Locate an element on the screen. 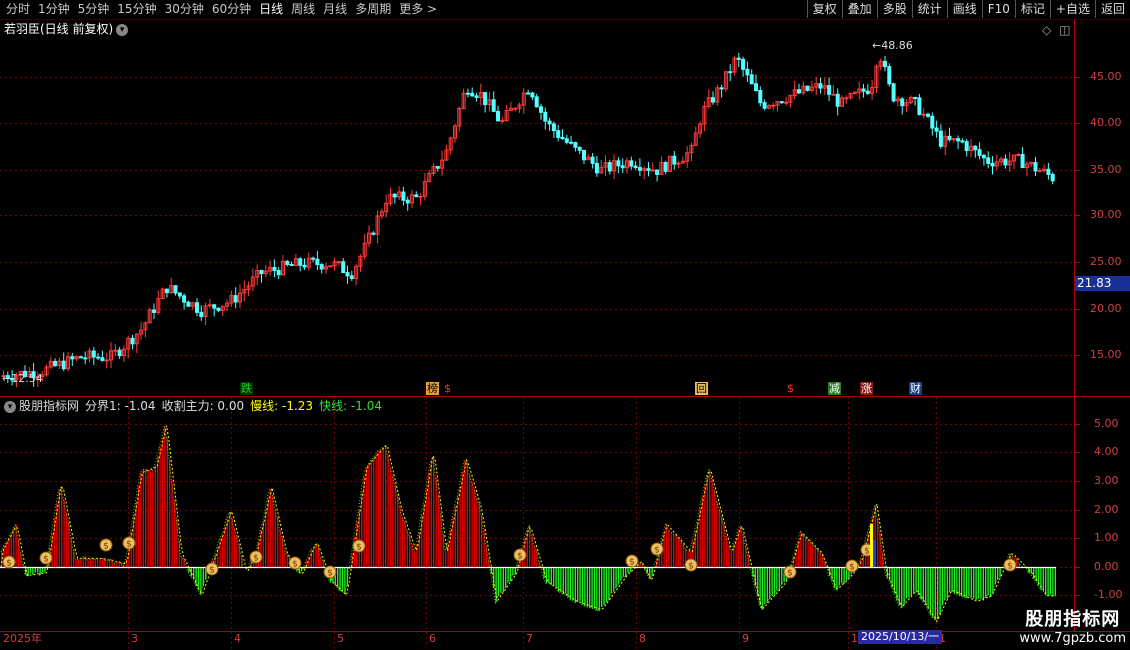  tab-0: 分时 is located at coordinates (18, 9).